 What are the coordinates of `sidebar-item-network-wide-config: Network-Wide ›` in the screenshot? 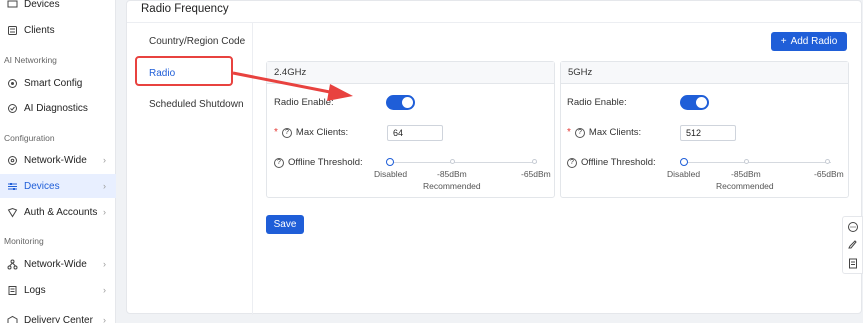 It's located at (58, 160).